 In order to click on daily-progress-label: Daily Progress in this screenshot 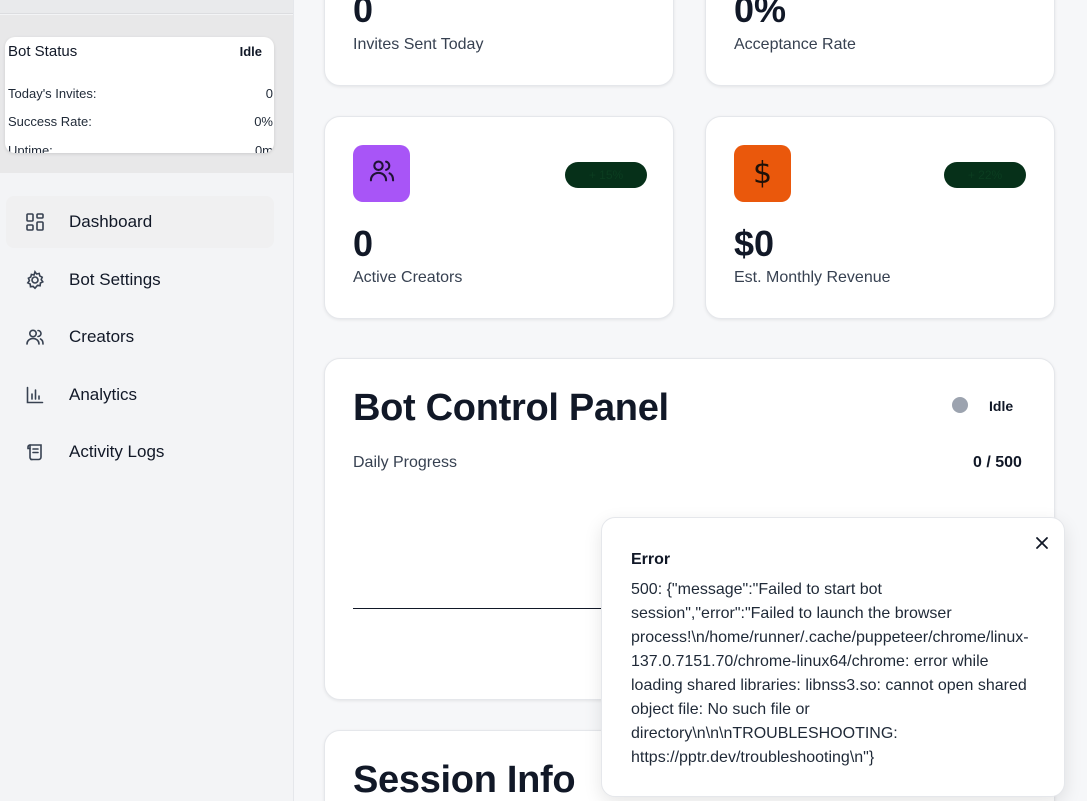, I will do `click(405, 462)`.